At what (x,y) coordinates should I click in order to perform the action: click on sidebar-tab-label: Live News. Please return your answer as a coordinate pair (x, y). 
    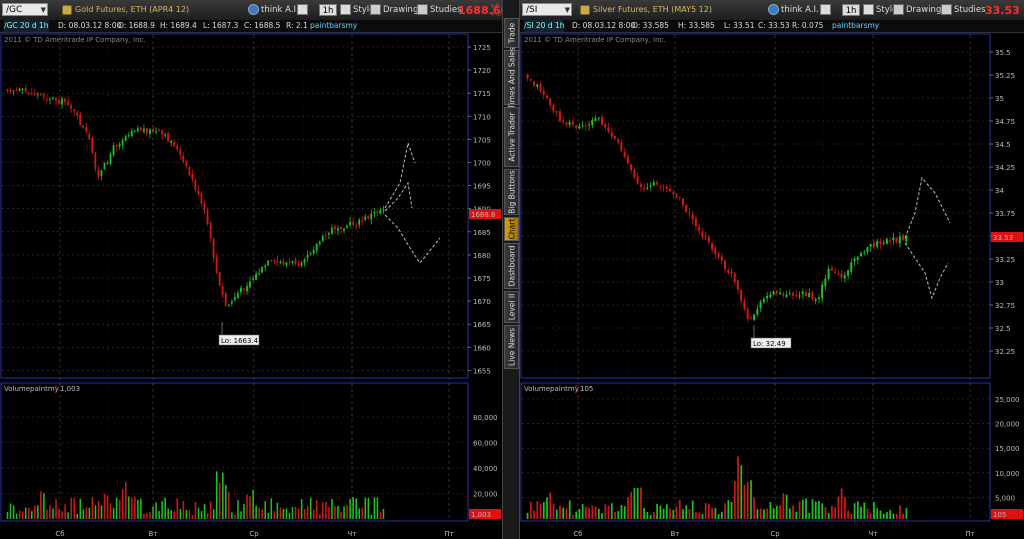
    Looking at the image, I should click on (511, 347).